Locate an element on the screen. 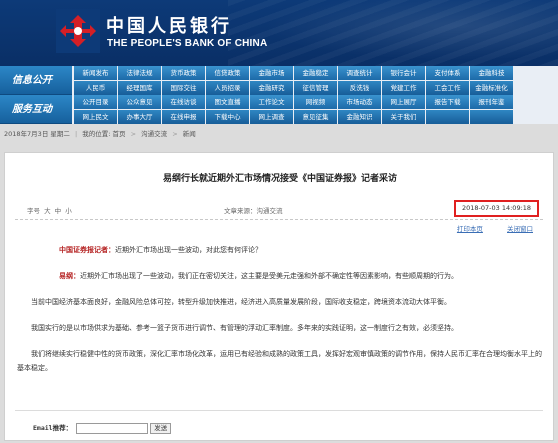  nav-row: 人民币 经理国库 国际交往 人员招录 金融研究 征信管理 反洗钱 党建工作 工会工作 金融标准化 is located at coordinates (316, 88).